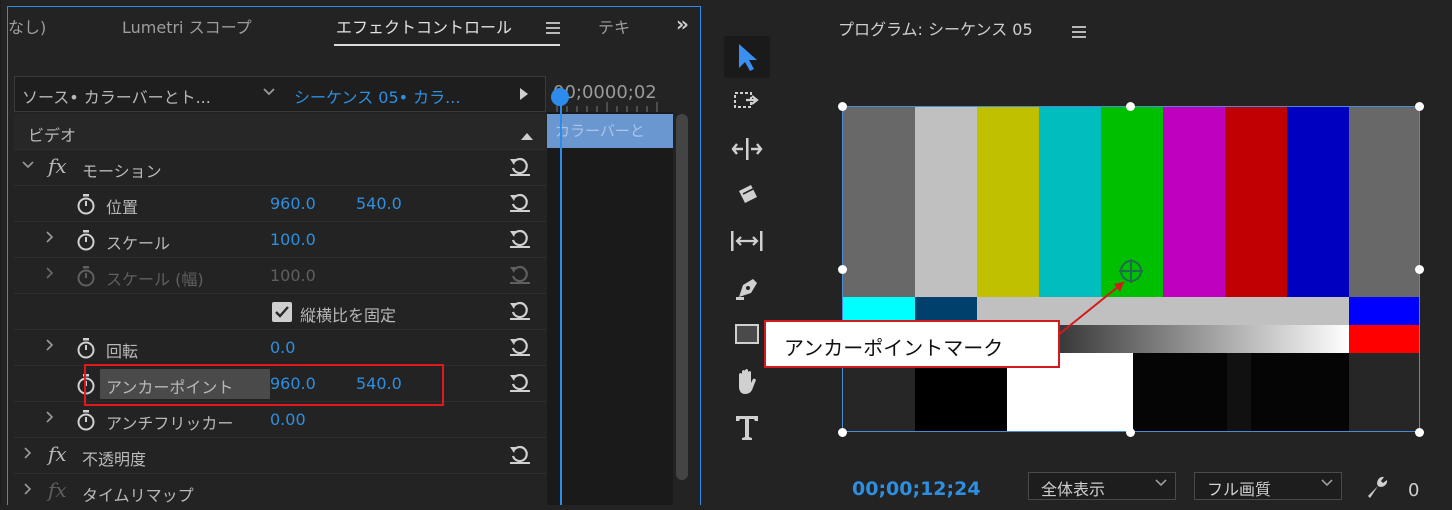 The image size is (1452, 510). I want to click on effect-motion-row: fx モーション, so click(280, 168).